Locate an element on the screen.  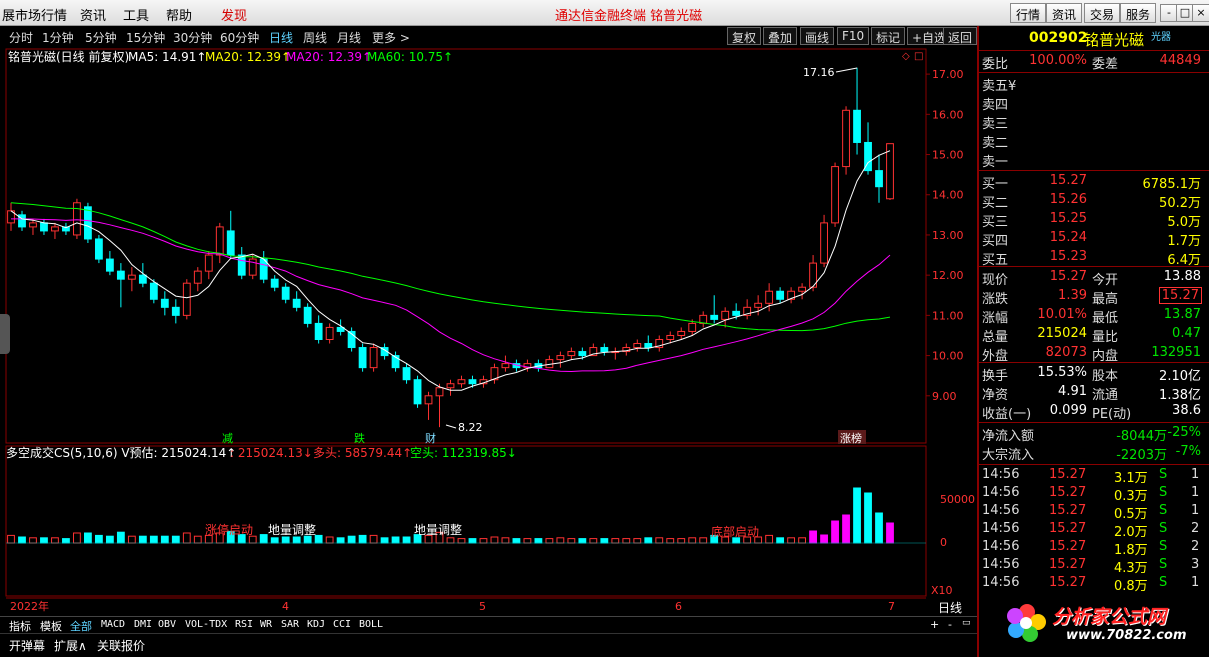
zoom-out-icon: - is located at coordinates (950, 624).